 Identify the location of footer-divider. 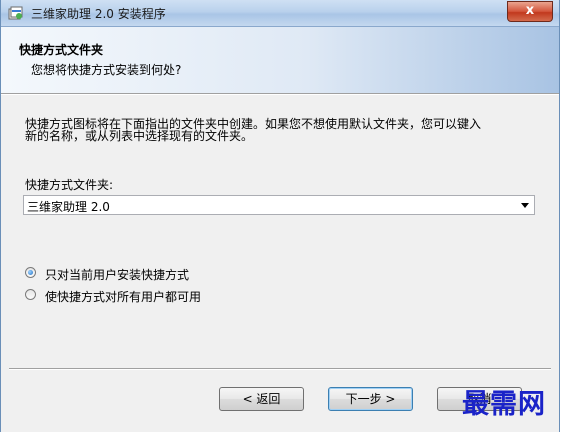
(280, 369).